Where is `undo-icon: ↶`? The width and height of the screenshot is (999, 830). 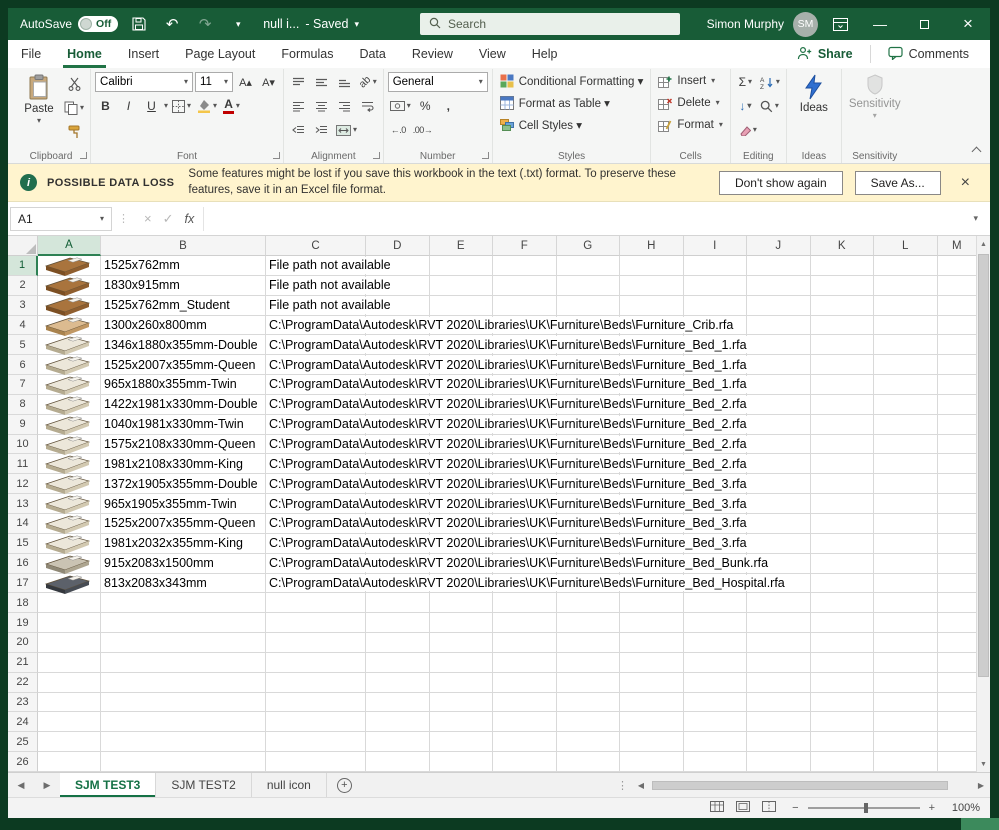
undo-icon: ↶ is located at coordinates (172, 24).